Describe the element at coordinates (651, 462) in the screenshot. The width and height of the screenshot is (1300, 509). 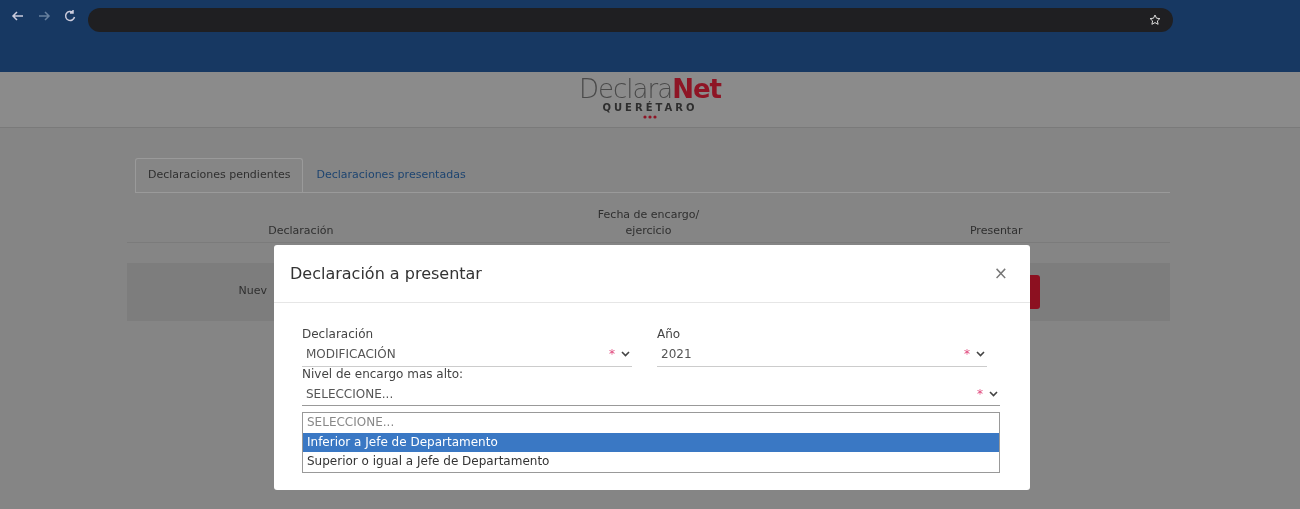
I see `dropdown-option: Superior o igual a Jefe de Departamento` at that location.